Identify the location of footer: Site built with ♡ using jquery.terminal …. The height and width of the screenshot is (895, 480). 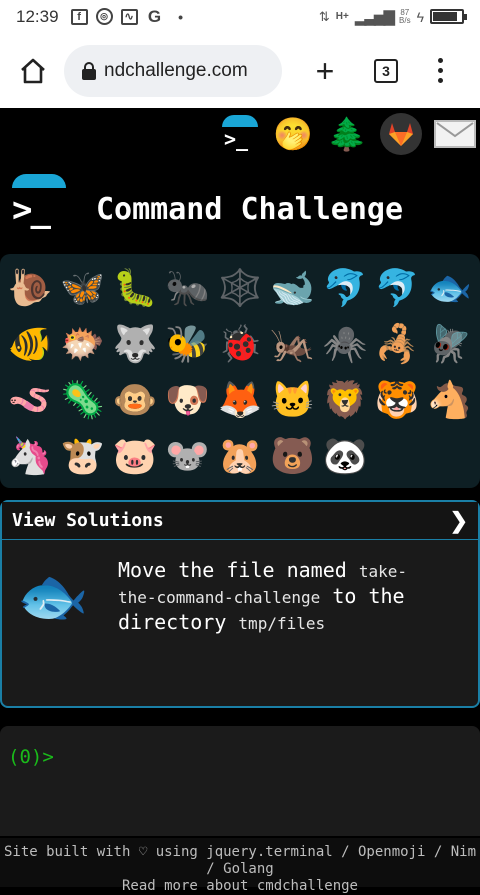
(240, 866).